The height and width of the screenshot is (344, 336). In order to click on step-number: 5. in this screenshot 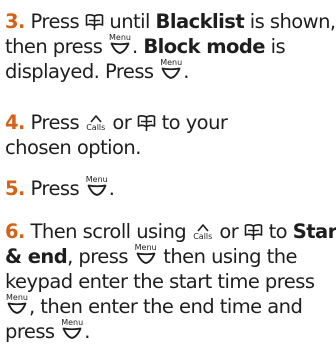, I will do `click(15, 188)`.